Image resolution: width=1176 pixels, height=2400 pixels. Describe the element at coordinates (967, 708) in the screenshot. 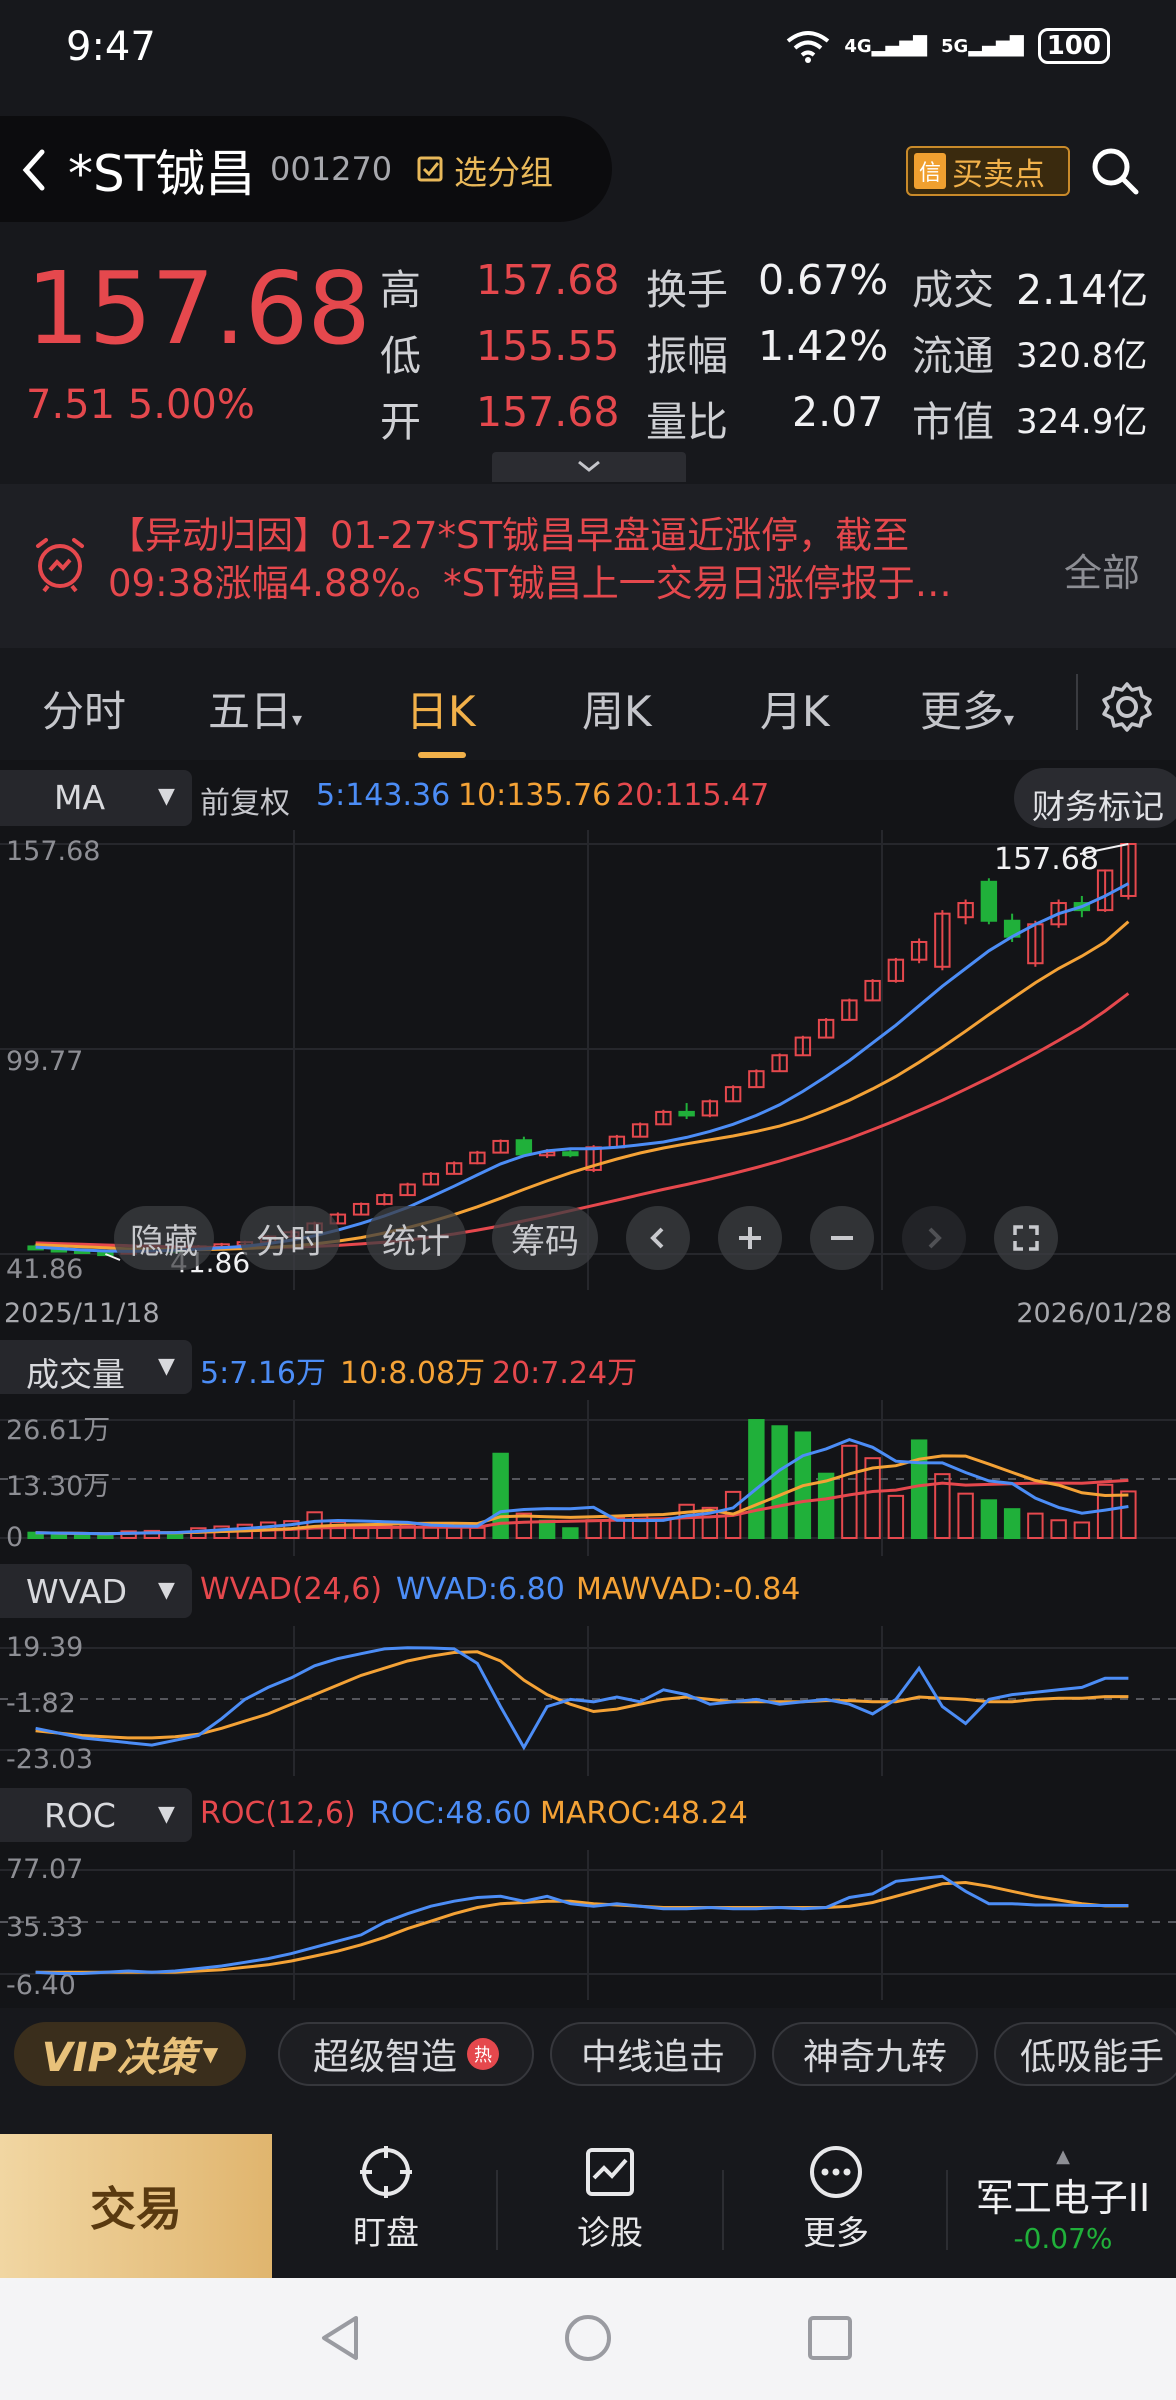

I see `tab-more: 更多▾` at that location.